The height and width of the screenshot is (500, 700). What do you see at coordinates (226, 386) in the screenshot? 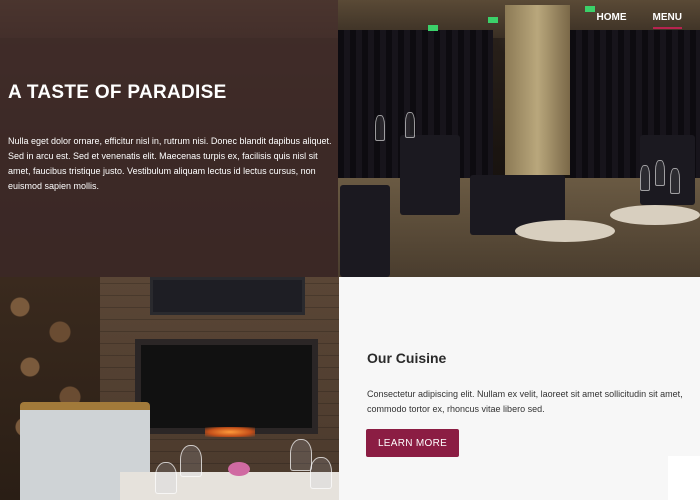
I see `fireplace` at bounding box center [226, 386].